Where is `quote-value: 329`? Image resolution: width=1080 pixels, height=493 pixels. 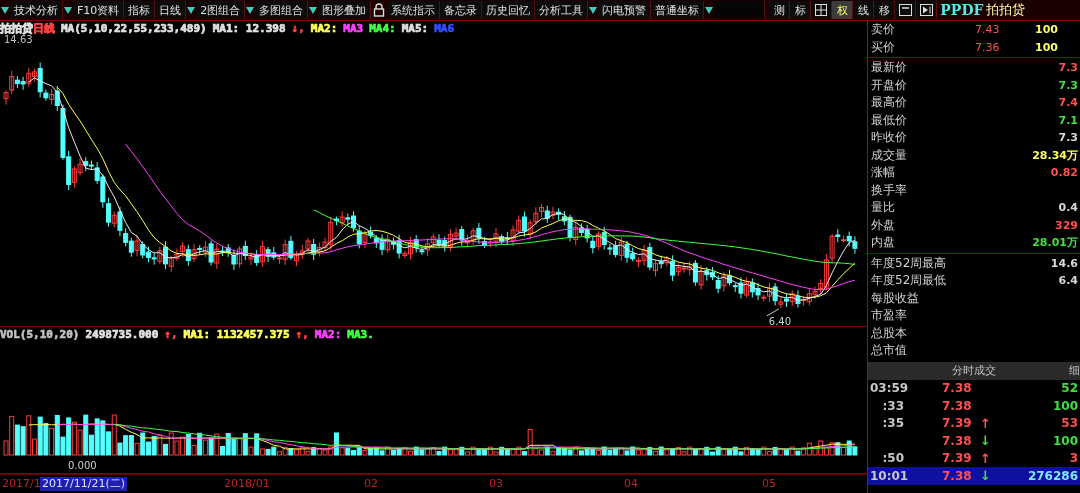
quote-value: 329 is located at coordinates (1067, 225).